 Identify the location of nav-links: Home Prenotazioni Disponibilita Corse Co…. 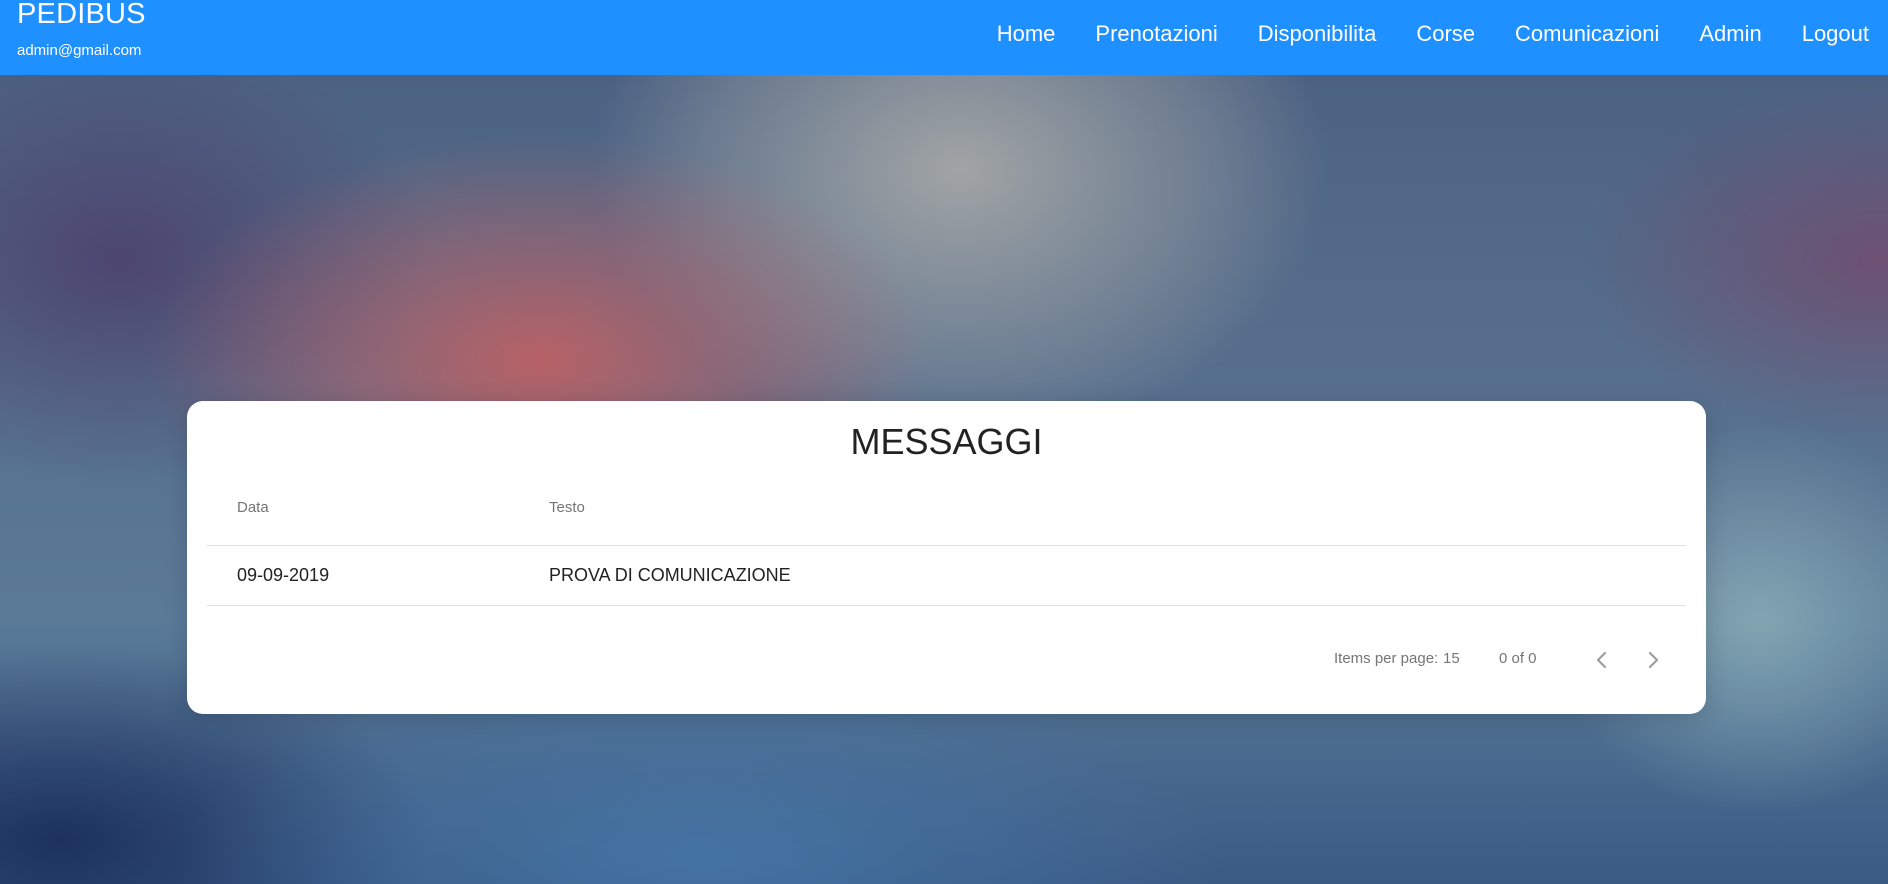
(1433, 34).